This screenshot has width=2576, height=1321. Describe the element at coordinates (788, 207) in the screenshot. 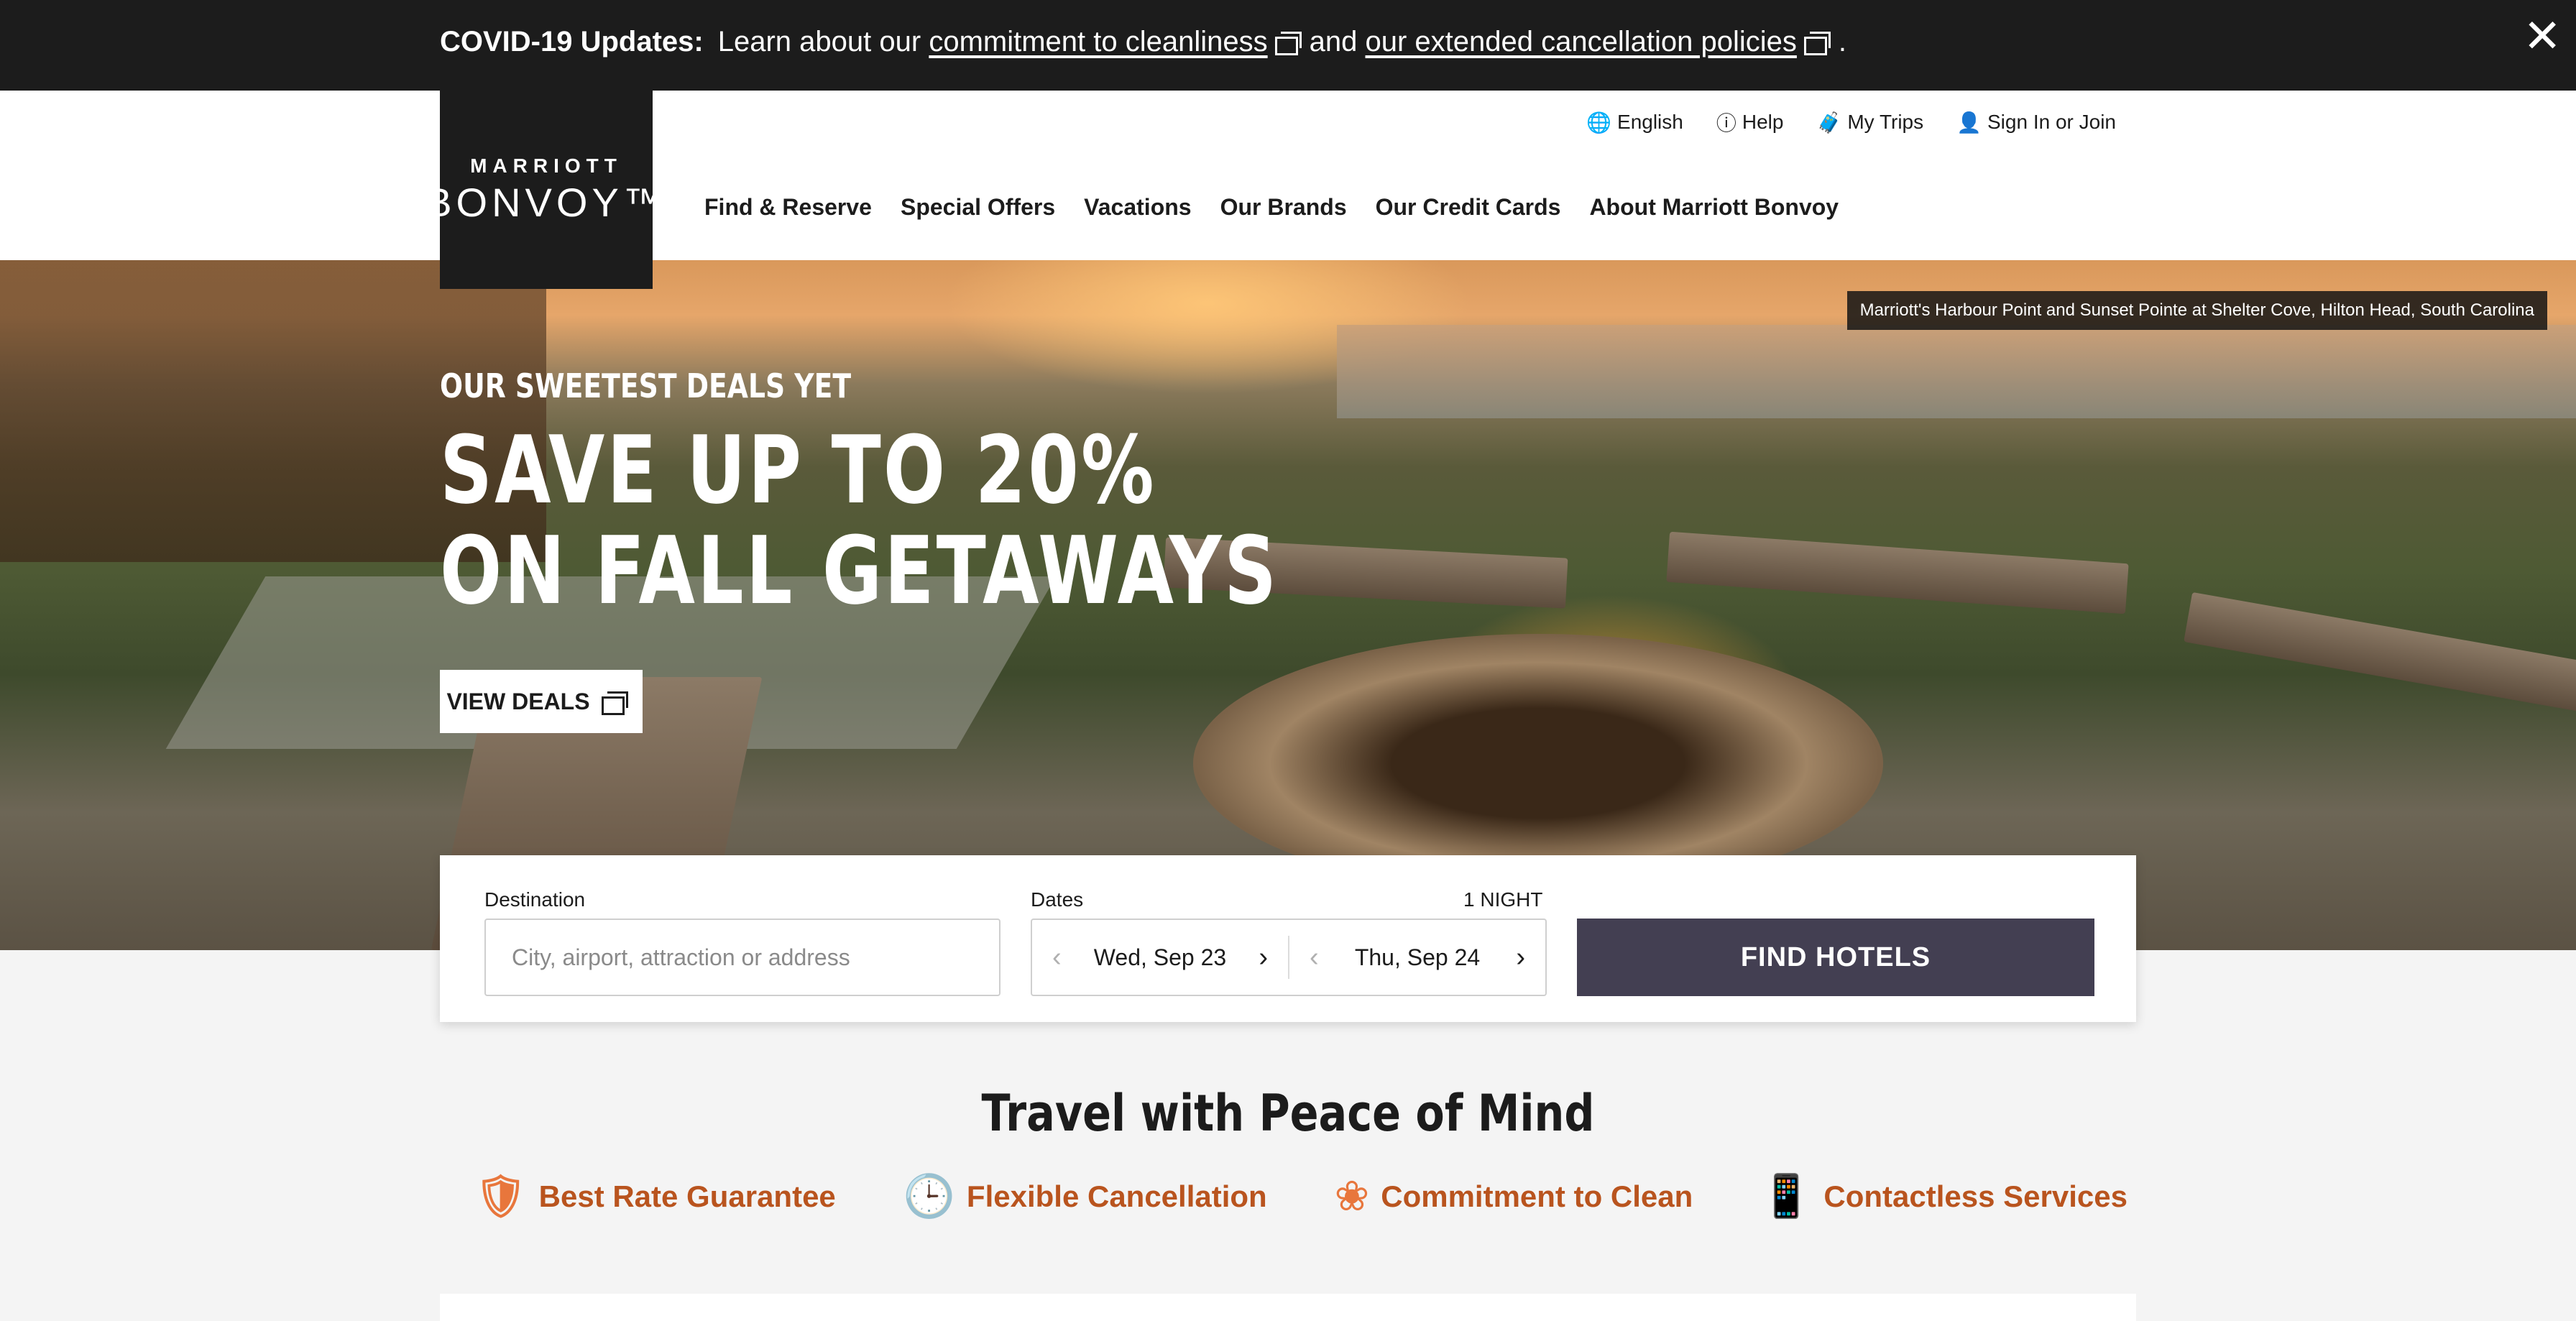

I see `nav-find-reserve: Find & Reserve` at that location.